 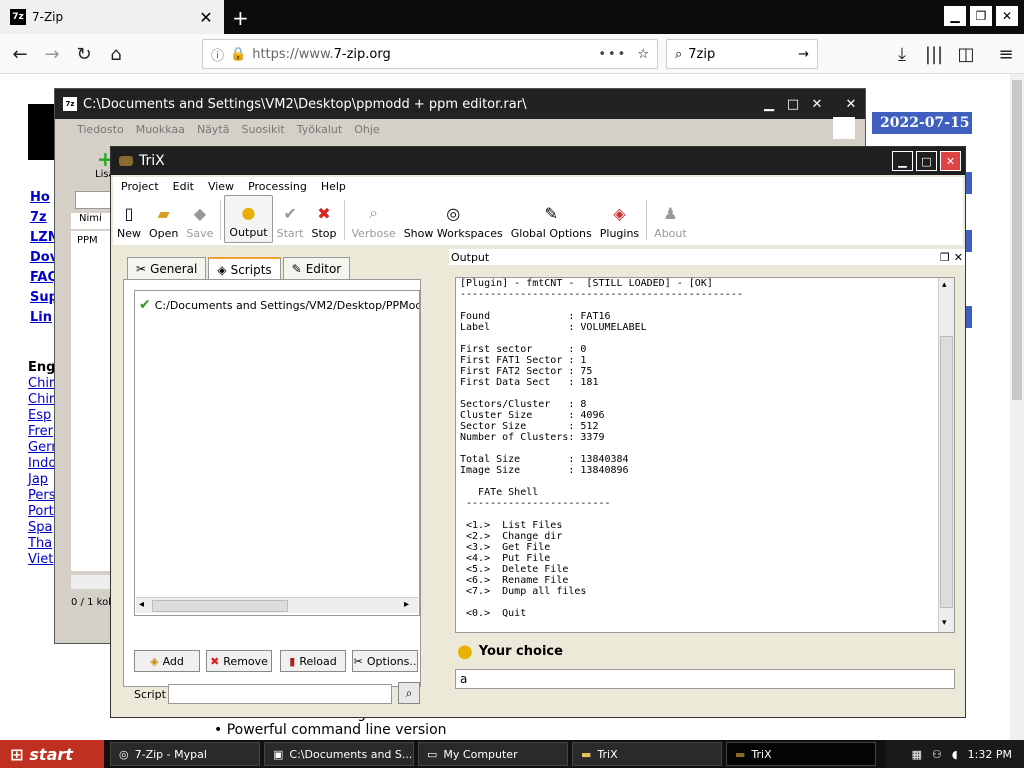 I want to click on file-list-hscroll, so click(x=93, y=582).